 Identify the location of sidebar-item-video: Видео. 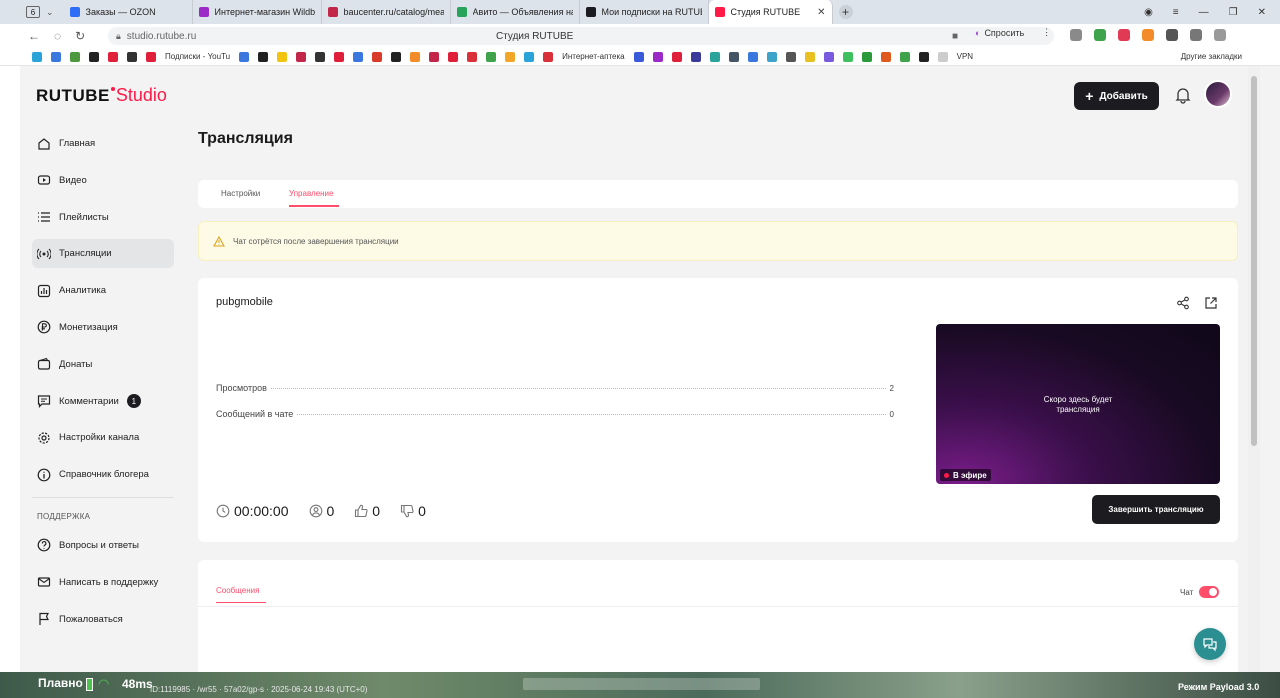
(103, 180).